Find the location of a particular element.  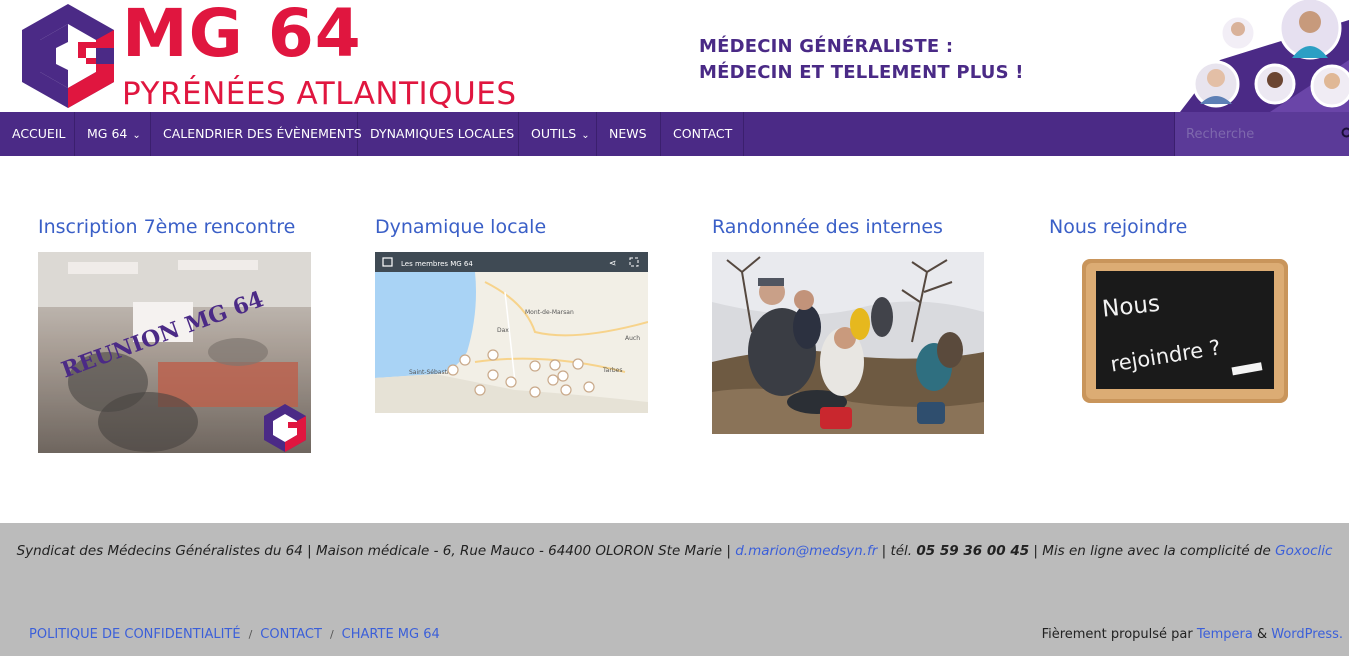

search-box is located at coordinates (1261, 134).